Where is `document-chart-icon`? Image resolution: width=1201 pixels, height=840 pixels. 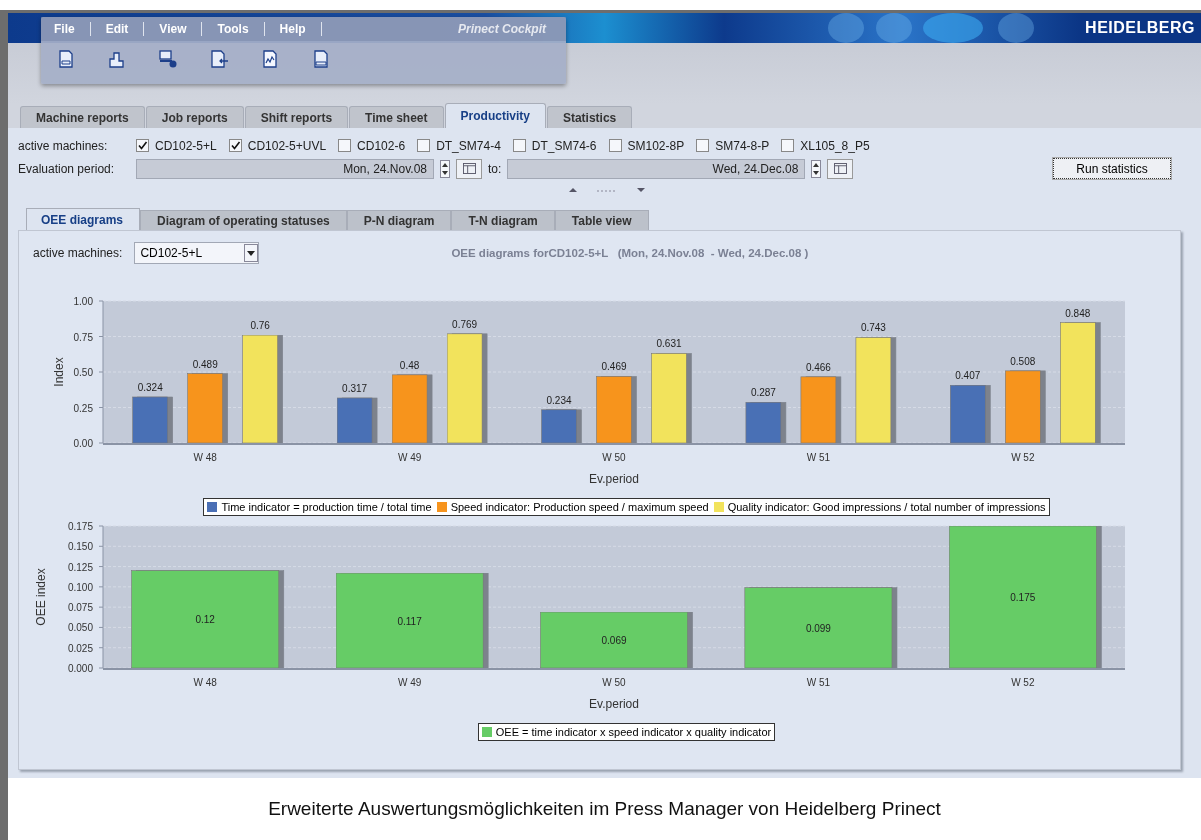 document-chart-icon is located at coordinates (270, 59).